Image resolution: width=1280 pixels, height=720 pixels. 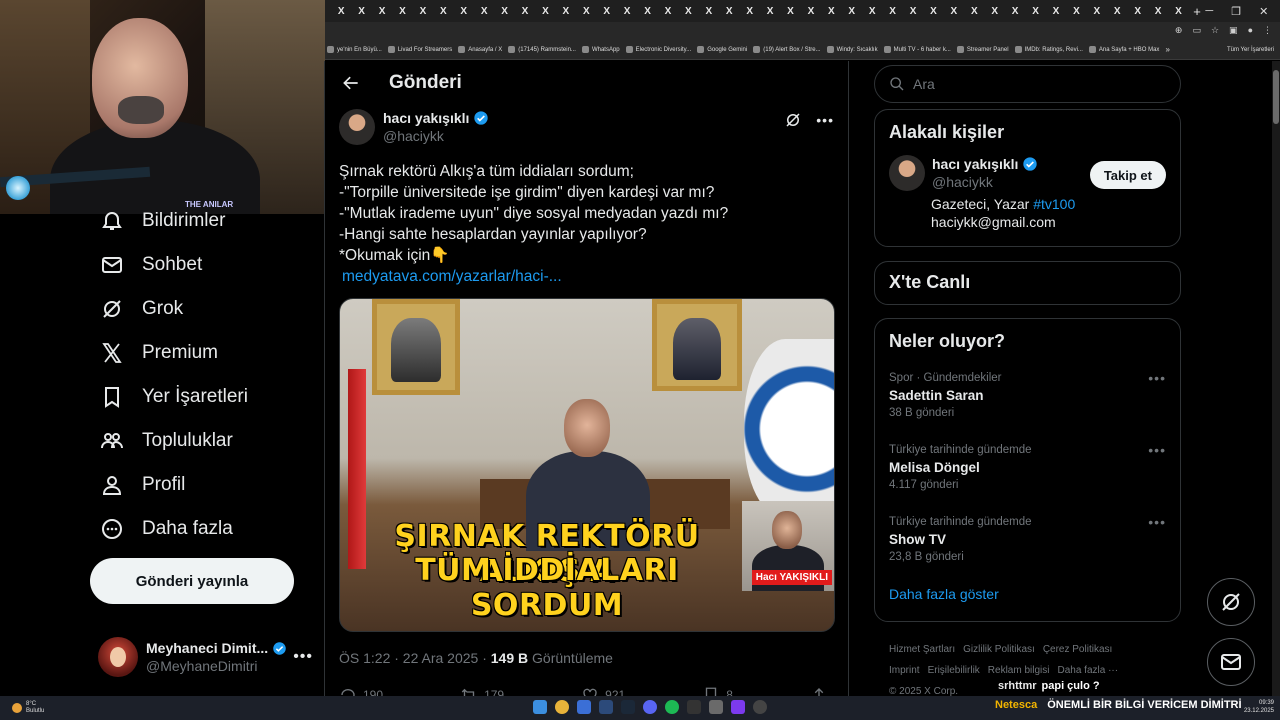 I want to click on cast-icon: ▭, so click(x=1196, y=30).